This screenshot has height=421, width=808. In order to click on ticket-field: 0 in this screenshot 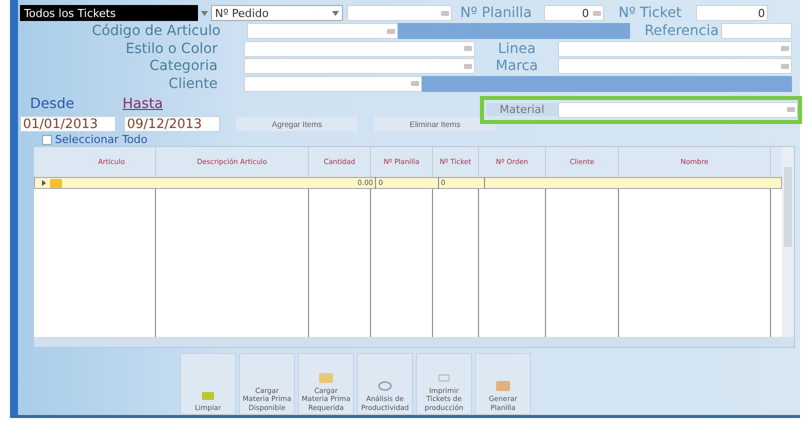, I will do `click(732, 13)`.